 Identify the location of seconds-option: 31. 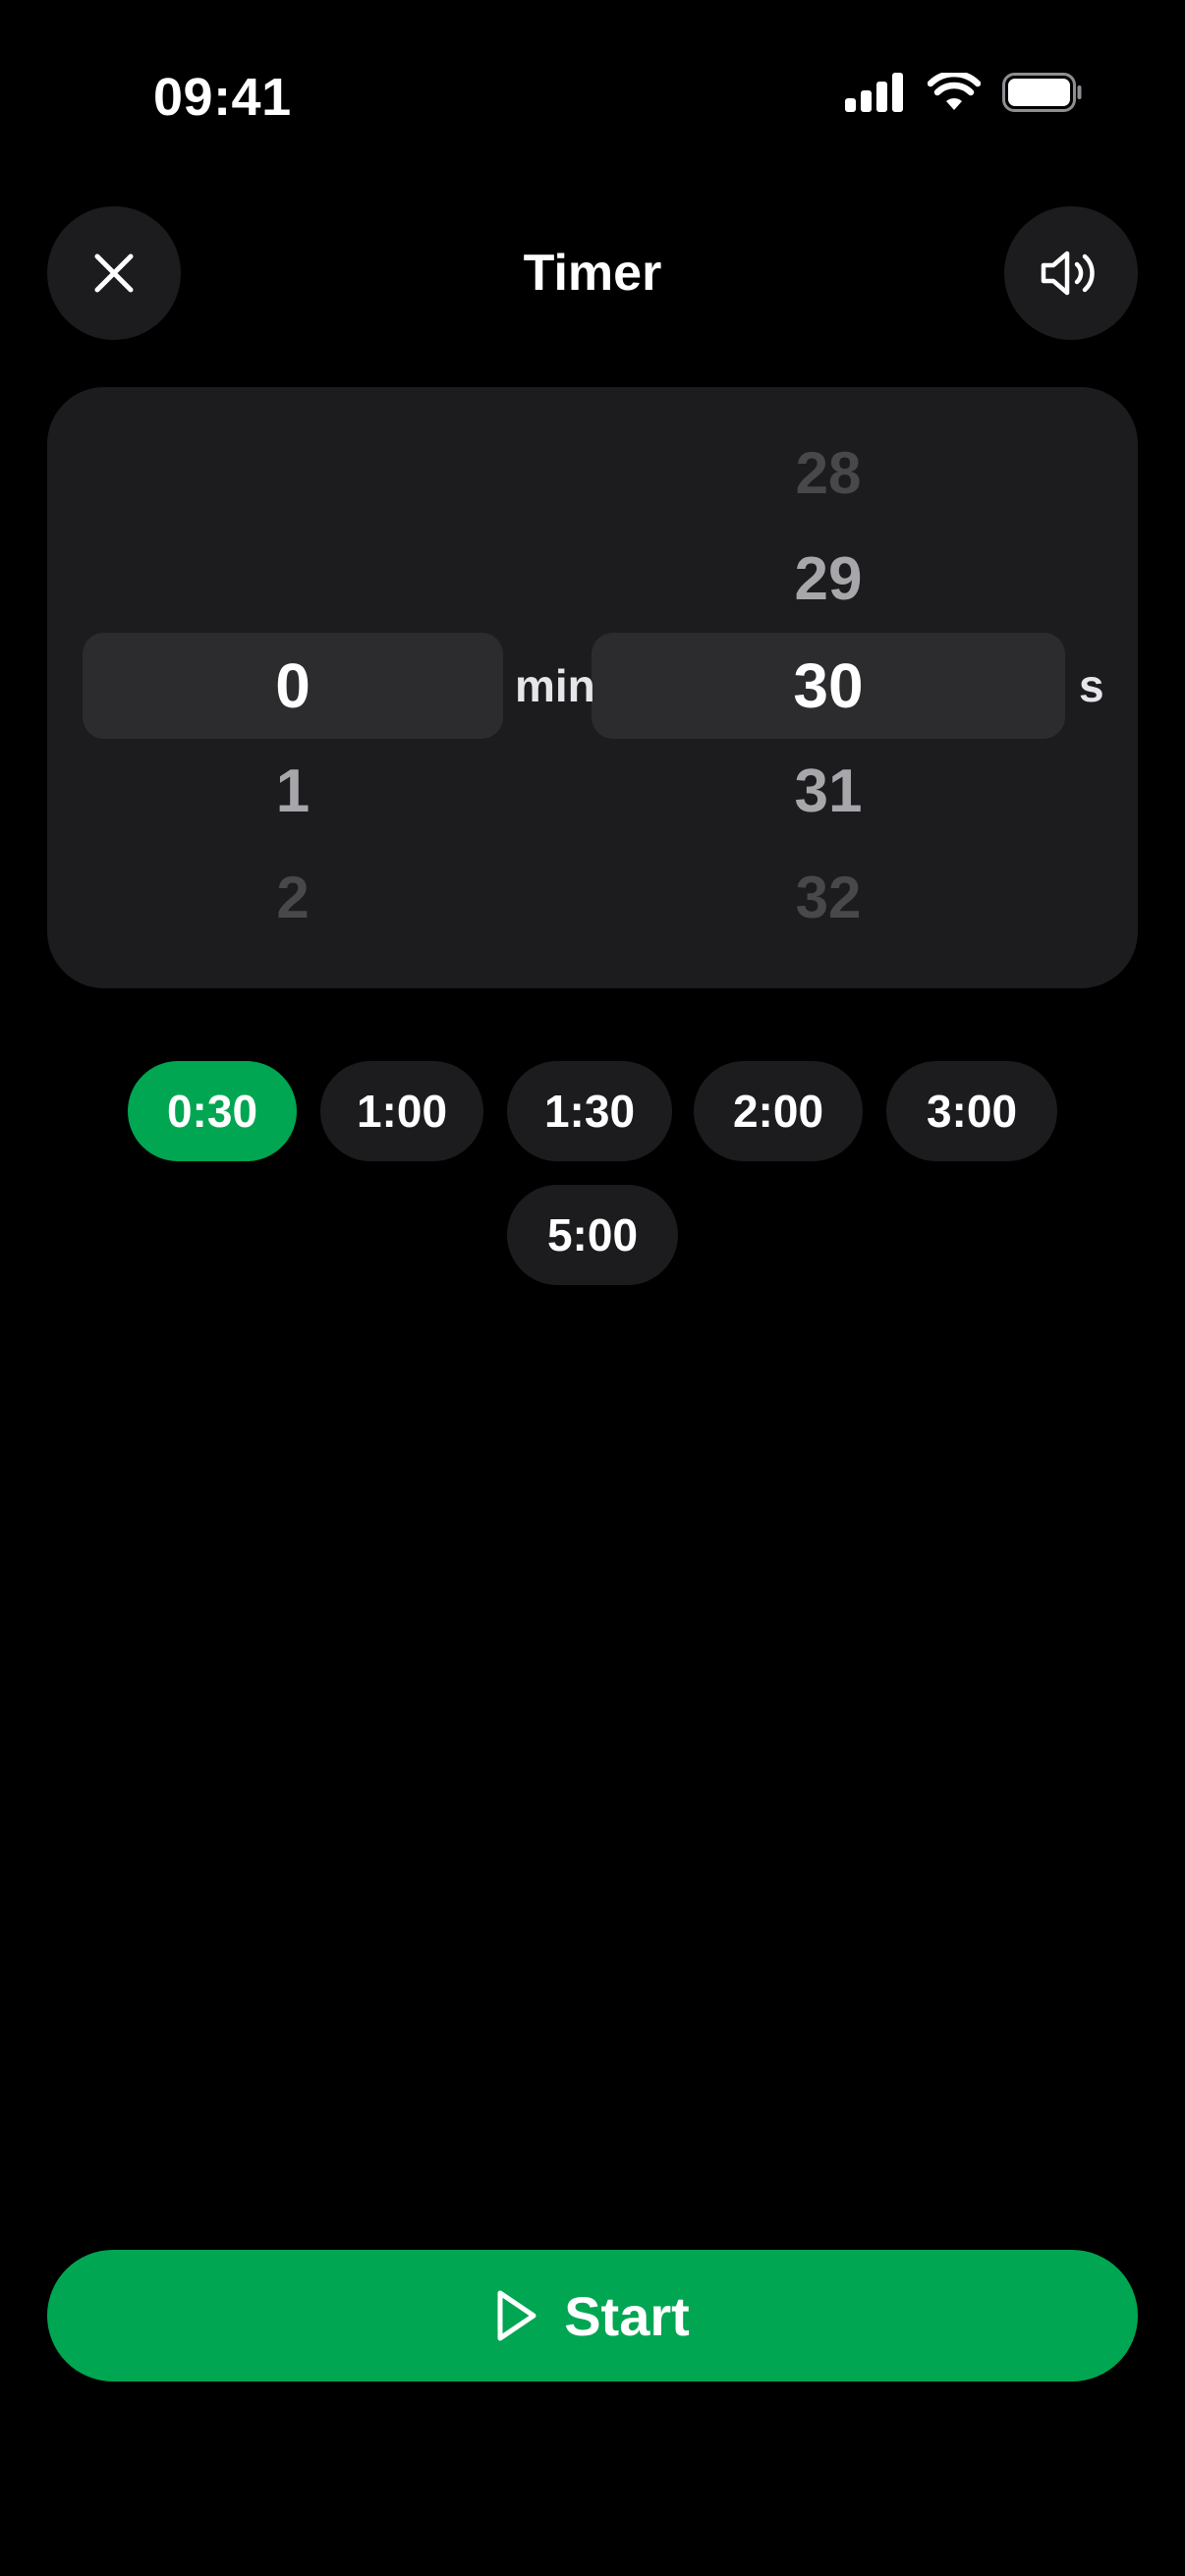
(829, 792).